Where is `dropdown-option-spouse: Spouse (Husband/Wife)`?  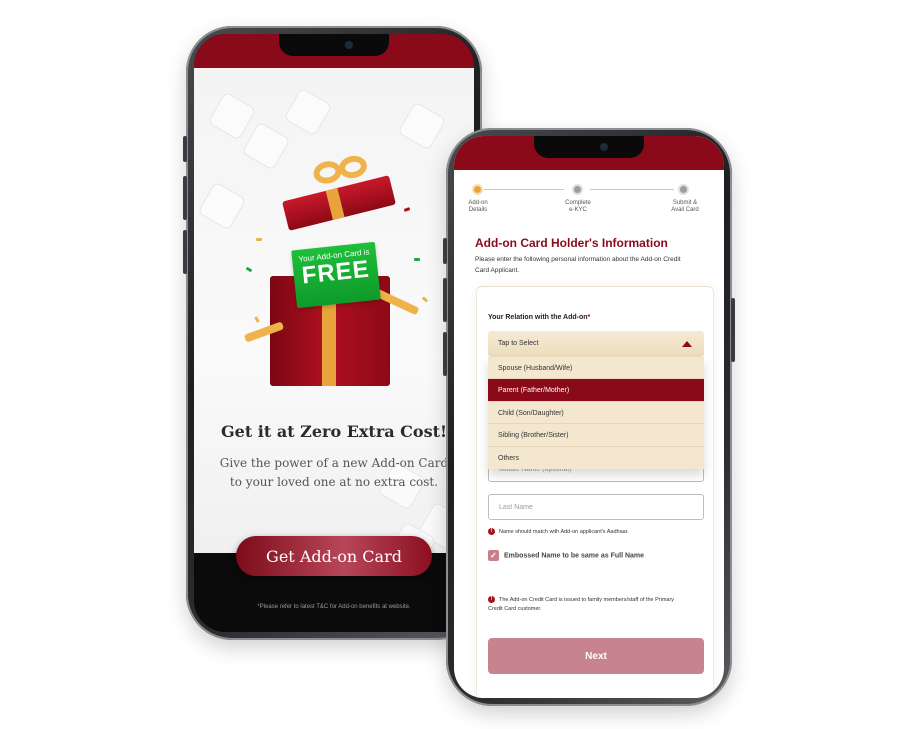 dropdown-option-spouse: Spouse (Husband/Wife) is located at coordinates (596, 368).